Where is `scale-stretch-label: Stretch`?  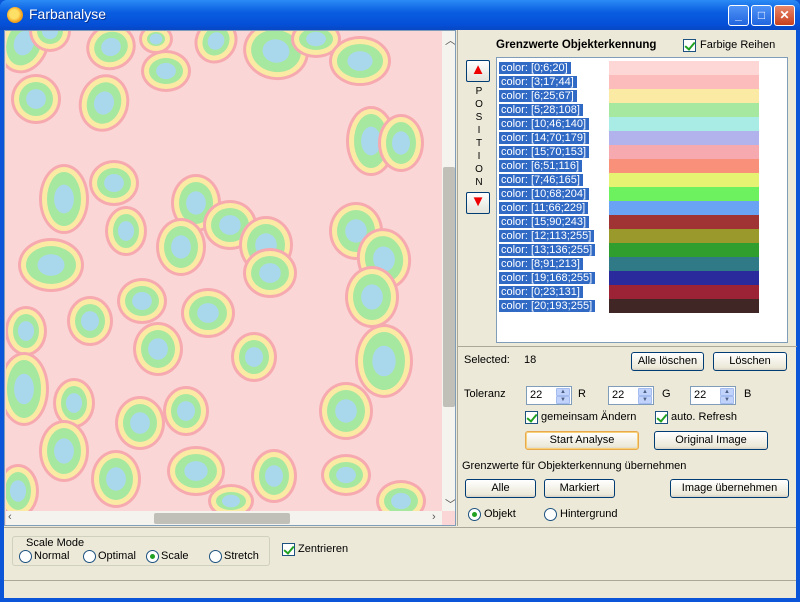 scale-stretch-label: Stretch is located at coordinates (241, 556).